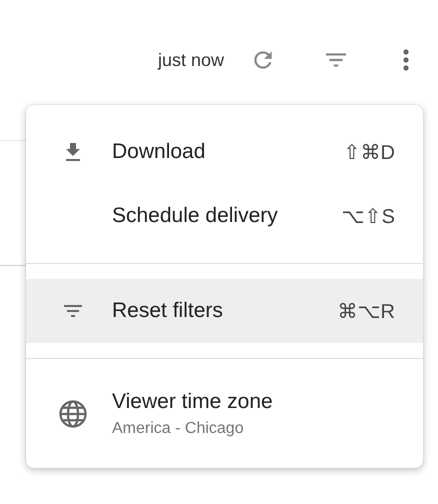 Image resolution: width=438 pixels, height=504 pixels. Describe the element at coordinates (406, 60) in the screenshot. I see `more-menu-button` at that location.